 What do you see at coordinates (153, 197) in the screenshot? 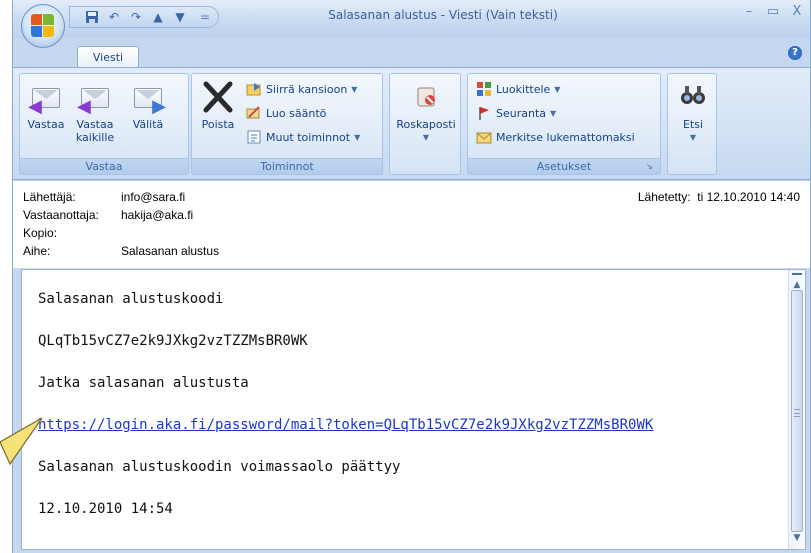
I see `from-value: info@sara.fi` at bounding box center [153, 197].